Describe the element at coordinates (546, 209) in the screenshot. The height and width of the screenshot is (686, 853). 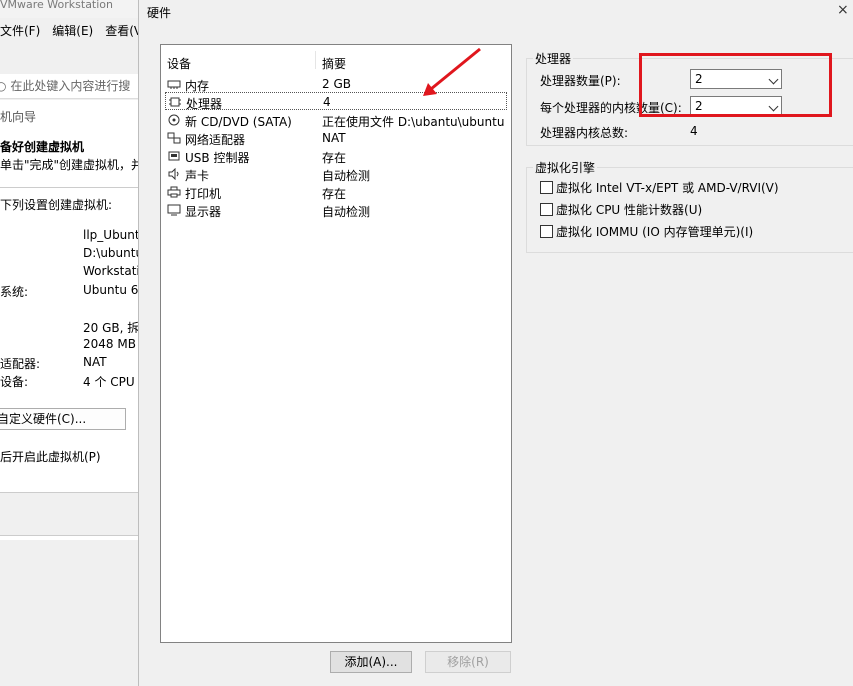
I see `virtualize-cpu-counters-checkbox` at that location.